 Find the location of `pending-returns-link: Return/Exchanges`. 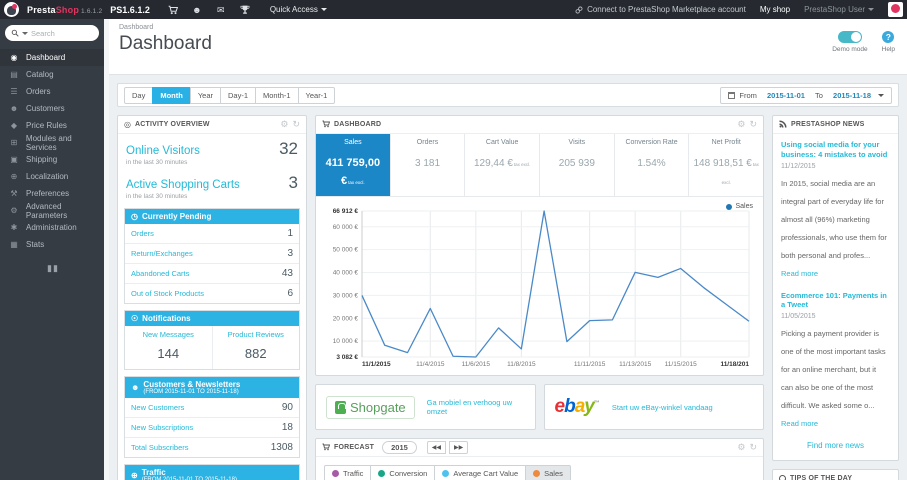

pending-returns-link: Return/Exchanges is located at coordinates (162, 253).